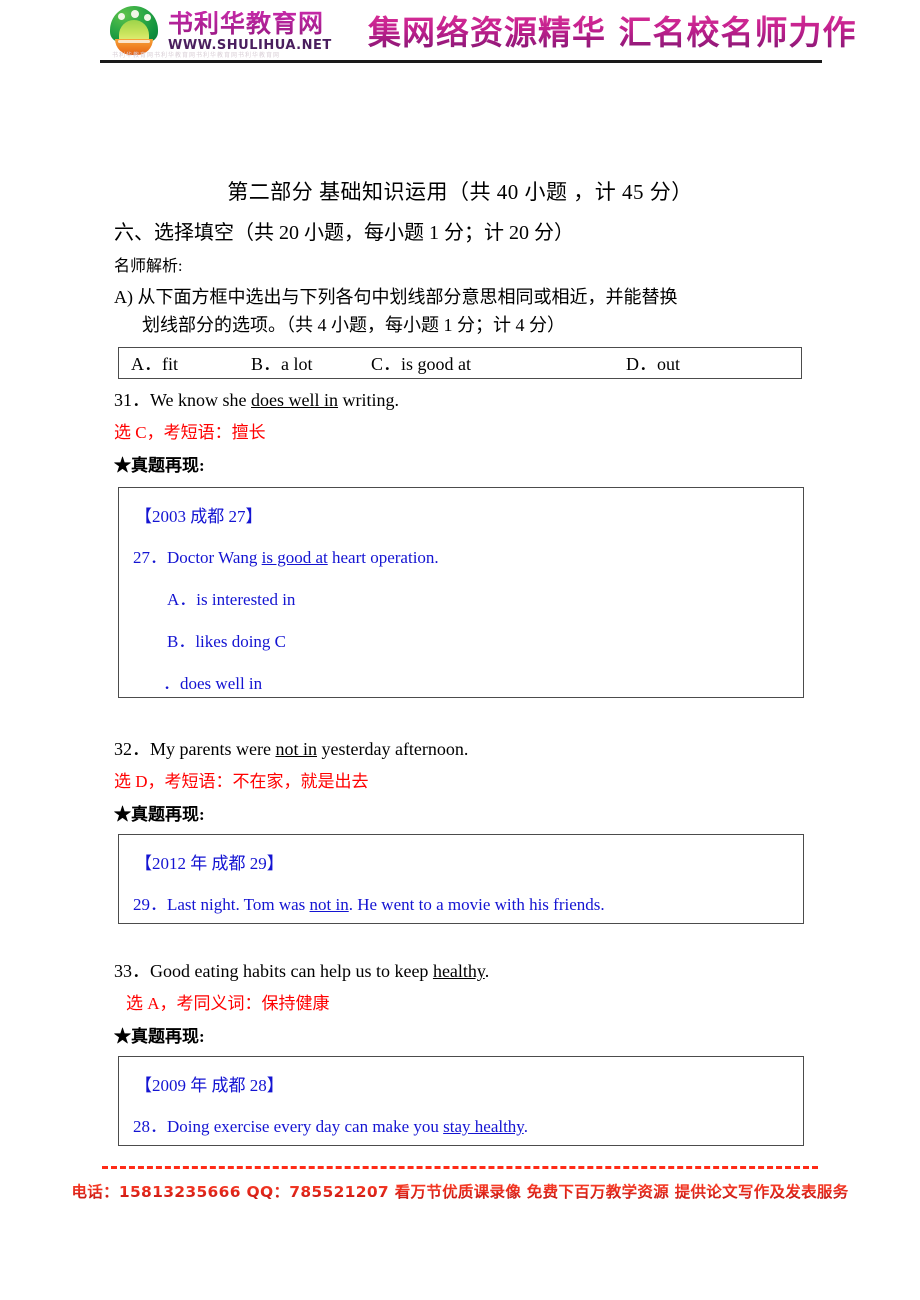  I want to click on exam-source-33: 【2009 年 成都 28】, so click(209, 1085).